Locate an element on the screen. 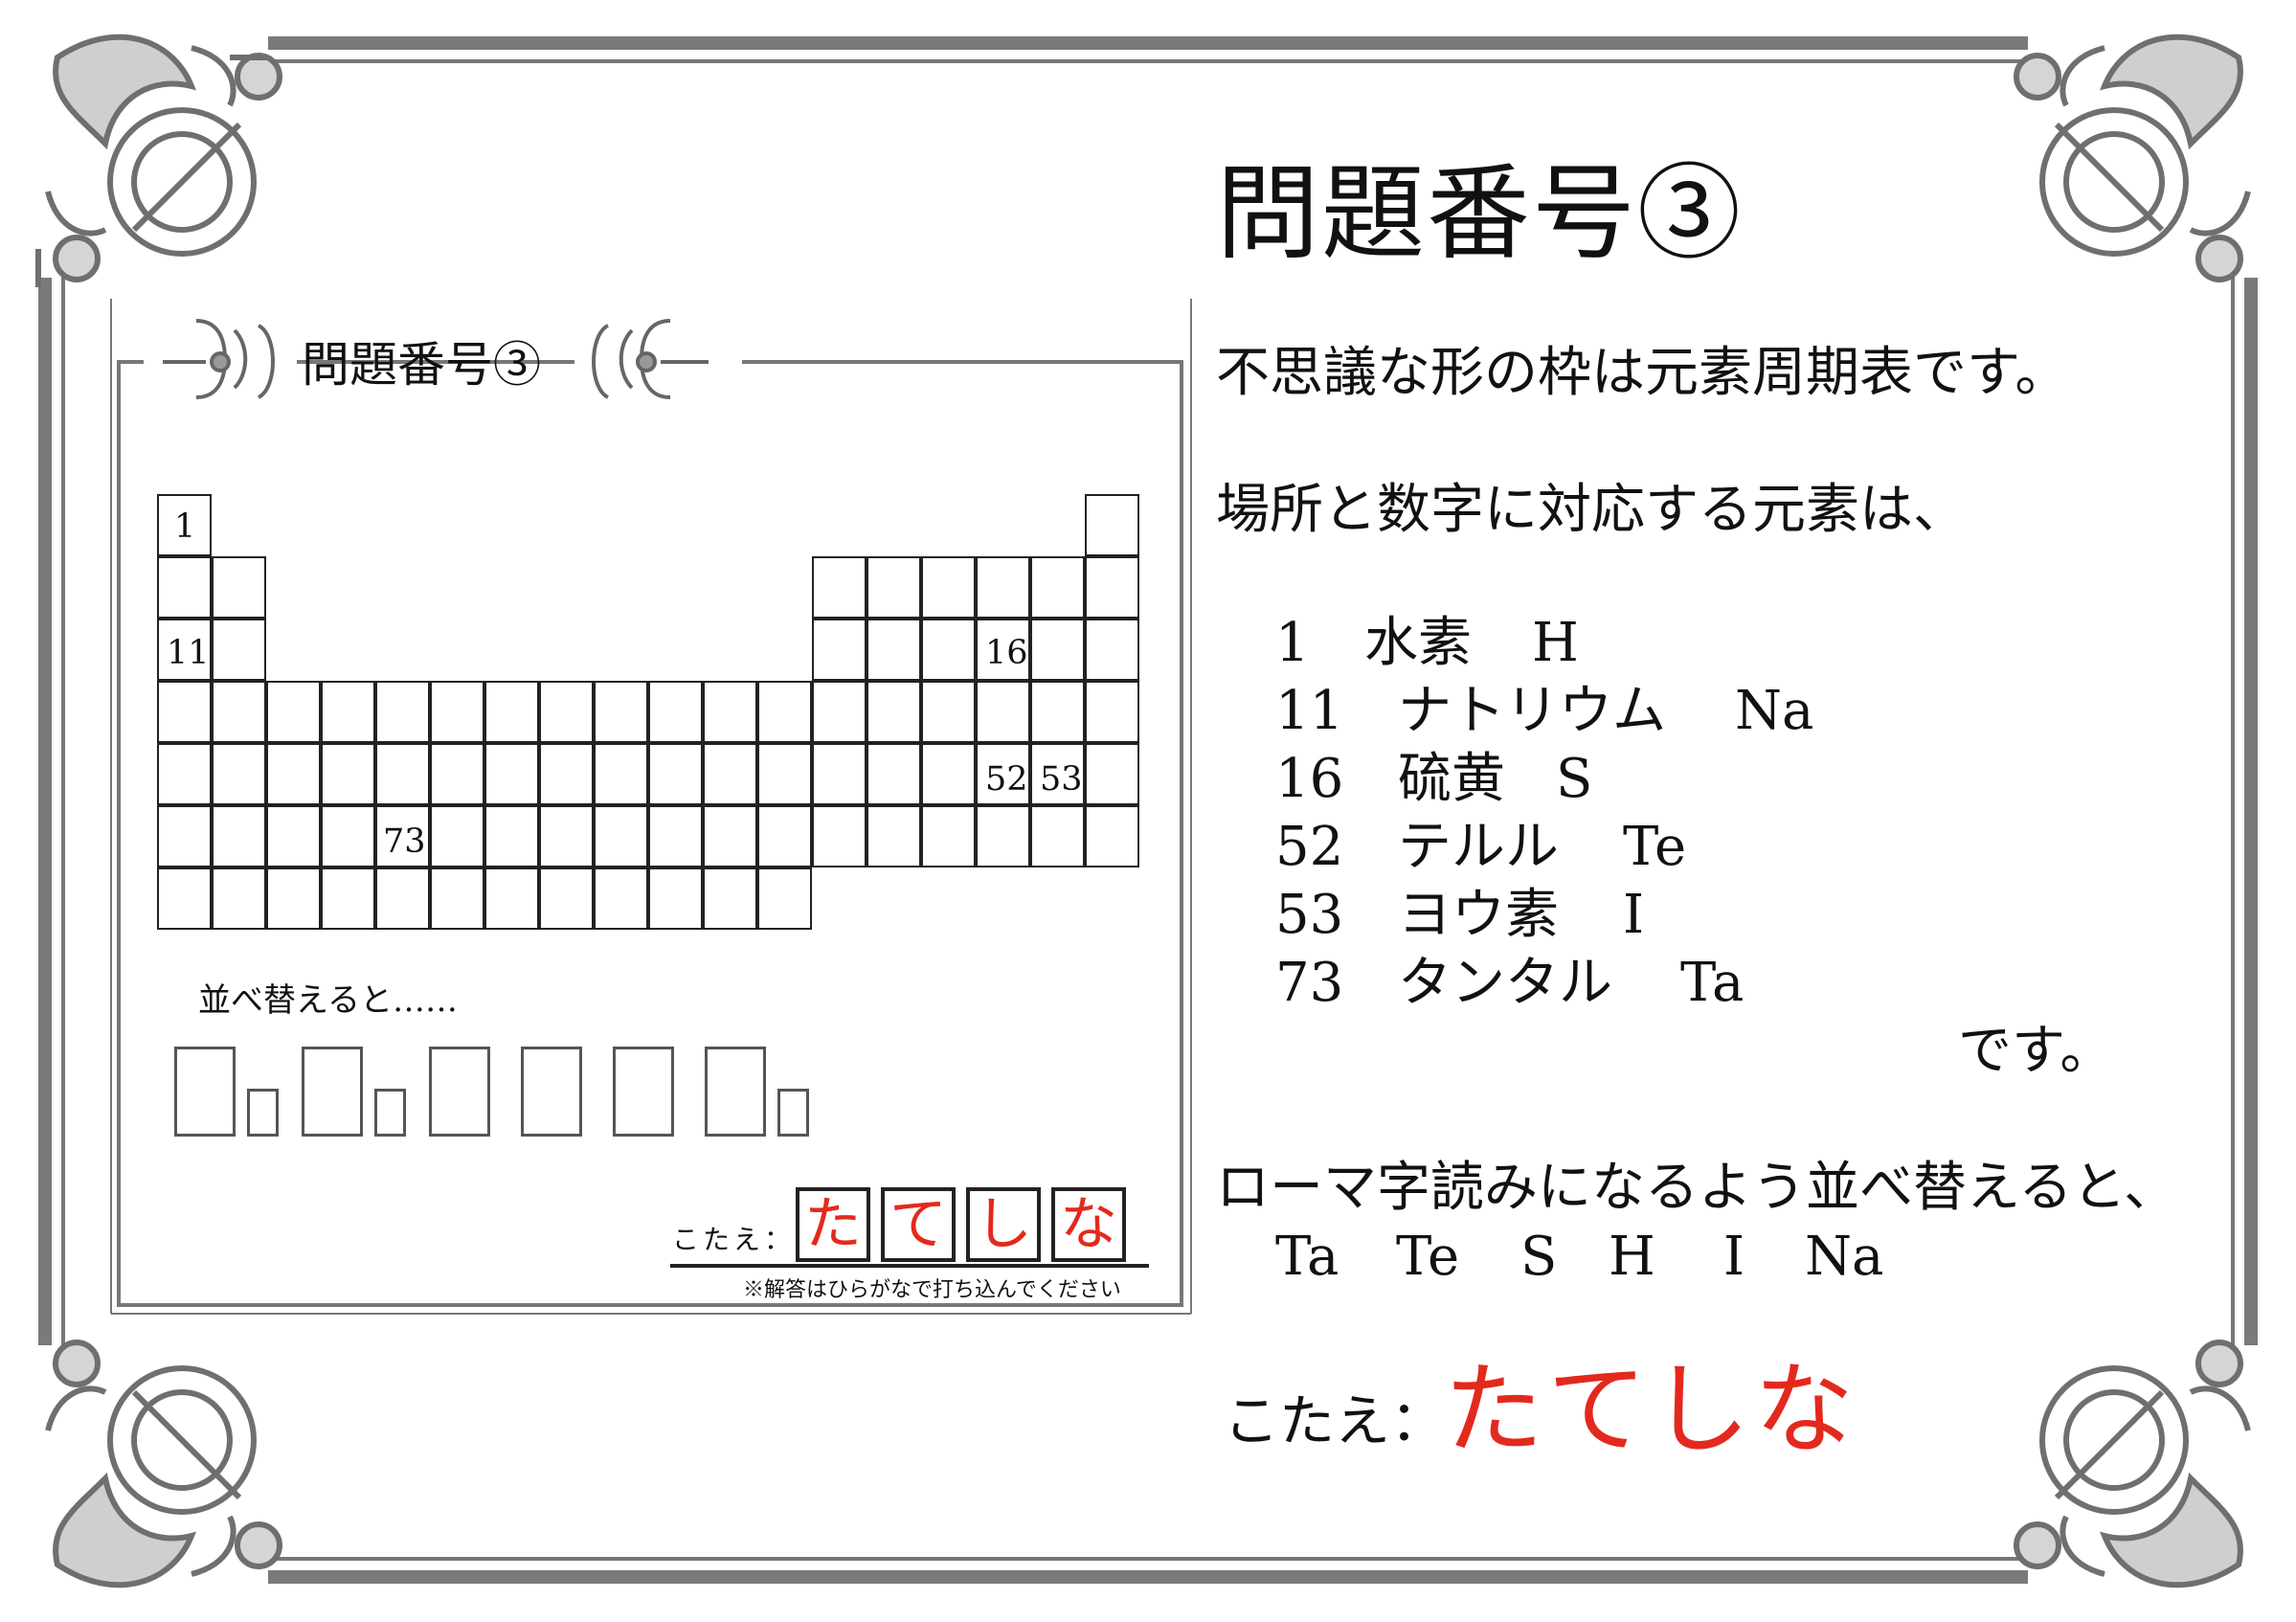 Image resolution: width=2296 pixels, height=1622 pixels. answer-box: て is located at coordinates (918, 1224).